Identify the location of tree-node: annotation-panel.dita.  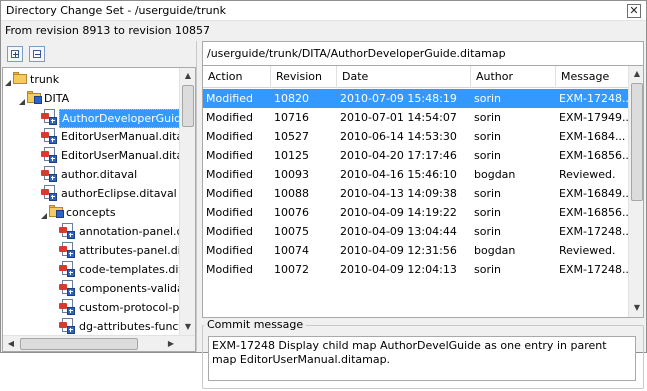
(99, 231).